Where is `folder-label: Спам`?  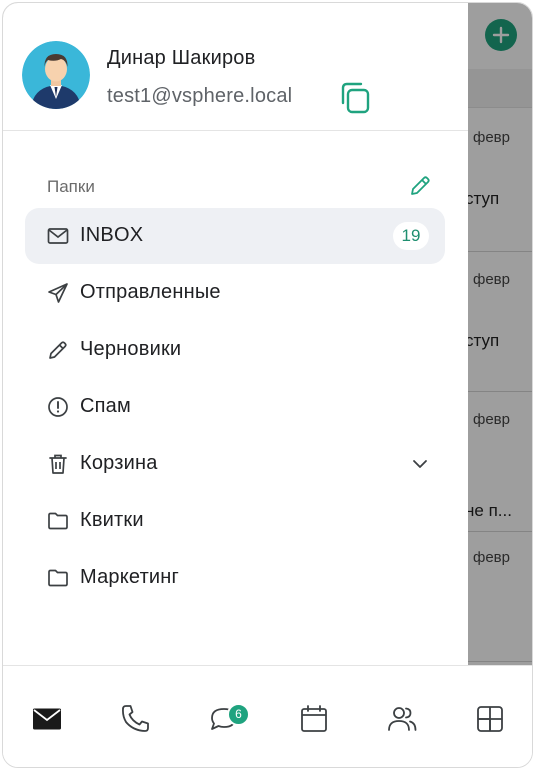 folder-label: Спам is located at coordinates (105, 406).